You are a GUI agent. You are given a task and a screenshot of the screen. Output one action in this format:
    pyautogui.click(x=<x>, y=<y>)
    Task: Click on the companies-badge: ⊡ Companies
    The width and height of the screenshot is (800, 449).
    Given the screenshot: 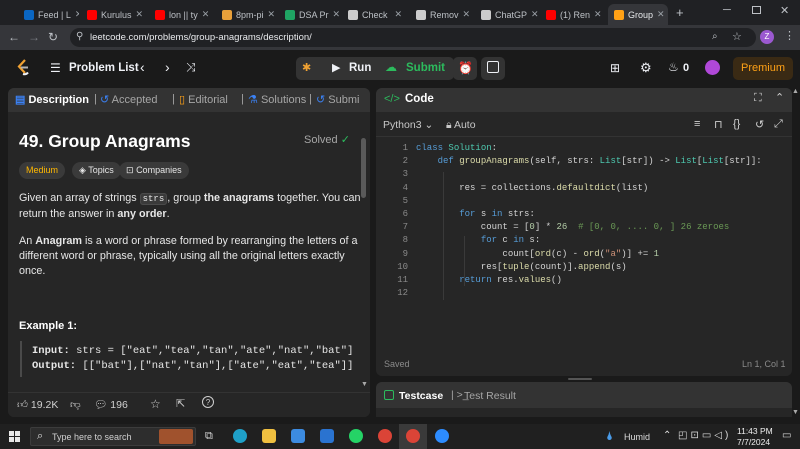 What is the action you would take?
    pyautogui.click(x=154, y=170)
    